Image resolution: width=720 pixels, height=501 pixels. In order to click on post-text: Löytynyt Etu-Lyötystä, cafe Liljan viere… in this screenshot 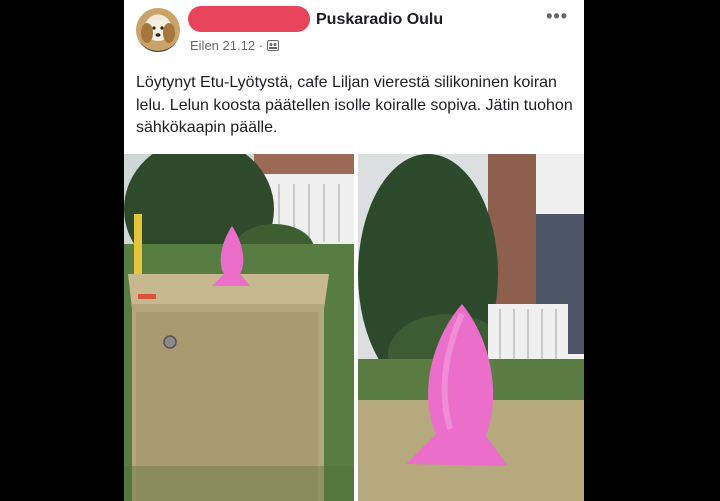, I will do `click(354, 105)`.